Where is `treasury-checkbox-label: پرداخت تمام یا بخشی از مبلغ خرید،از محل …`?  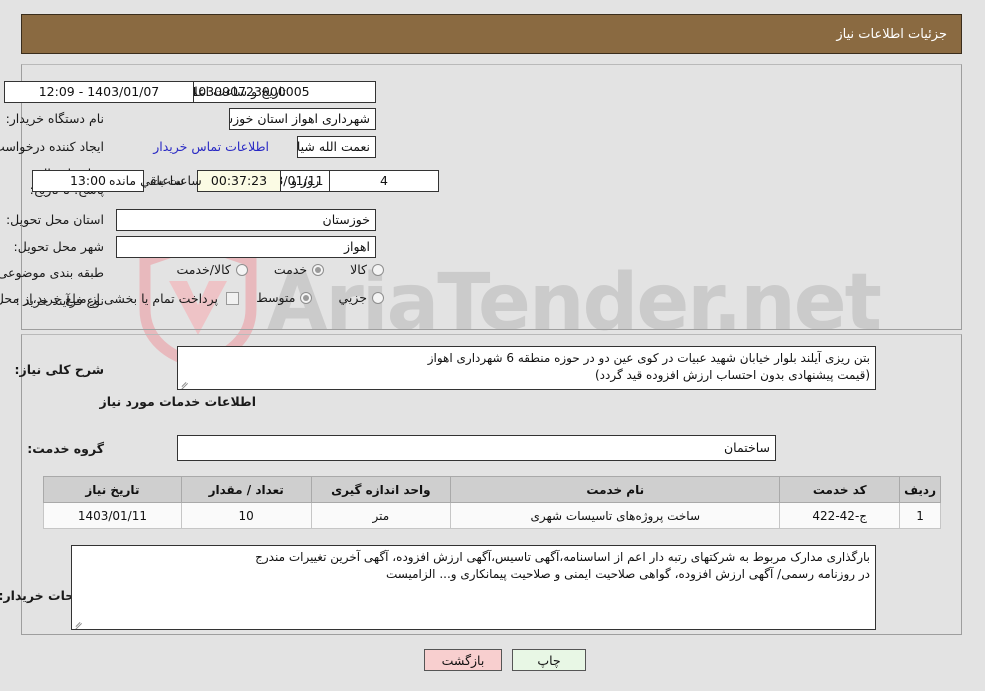 treasury-checkbox-label: پرداخت تمام یا بخشی از مبلغ خرید،از محل … is located at coordinates (109, 298).